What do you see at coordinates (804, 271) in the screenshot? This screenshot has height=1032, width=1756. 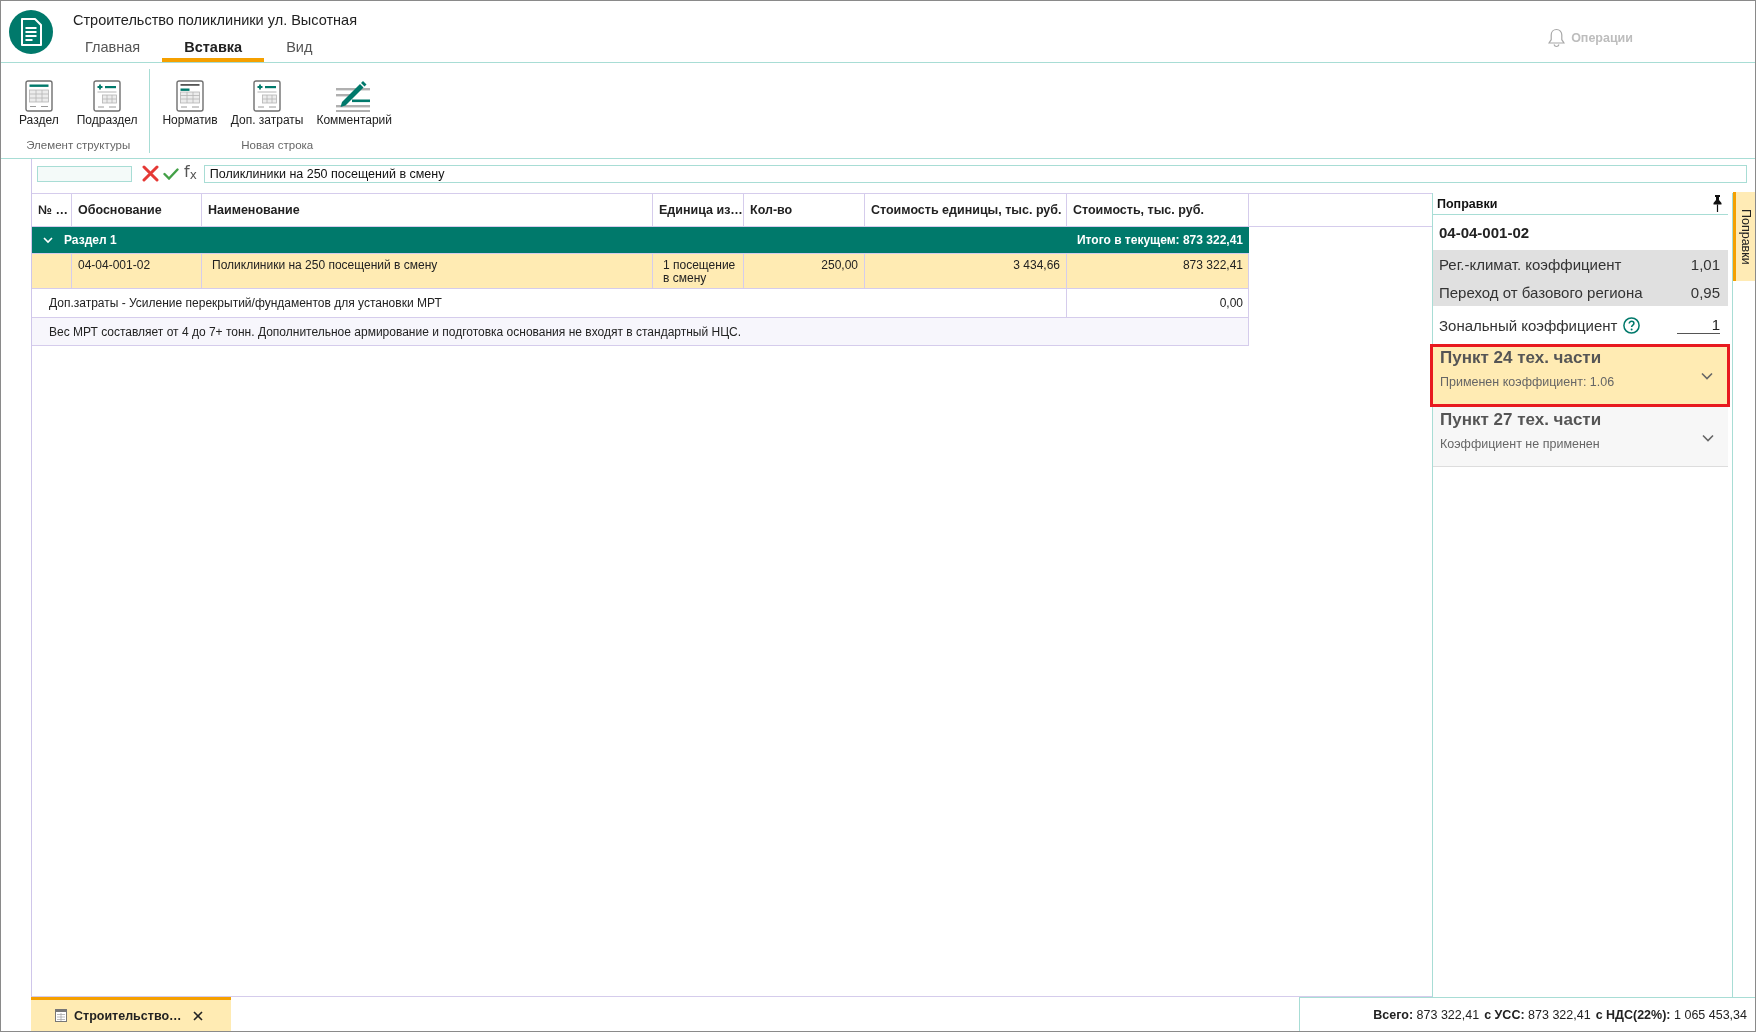 I see `table-cell: 250,00` at bounding box center [804, 271].